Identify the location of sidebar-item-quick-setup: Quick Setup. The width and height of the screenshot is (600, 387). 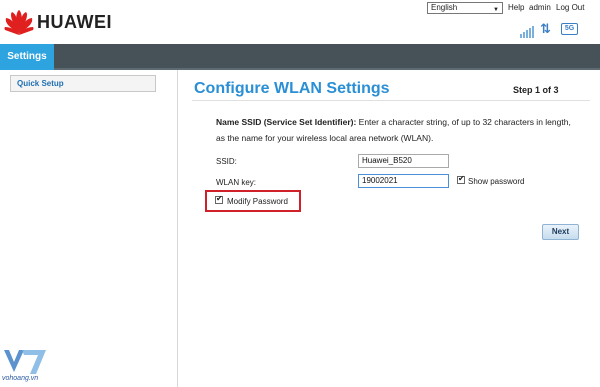
(83, 83).